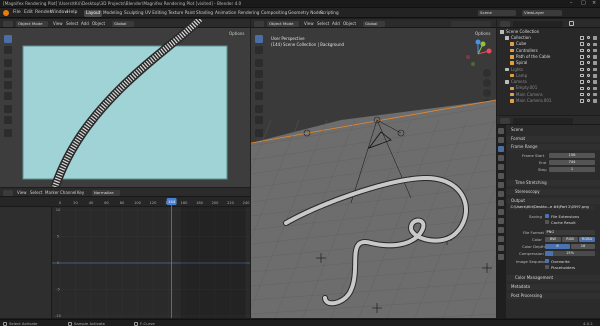 The height and width of the screenshot is (326, 600). Describe the element at coordinates (501, 203) in the screenshot. I see `modifiers-tab-icon` at that location.